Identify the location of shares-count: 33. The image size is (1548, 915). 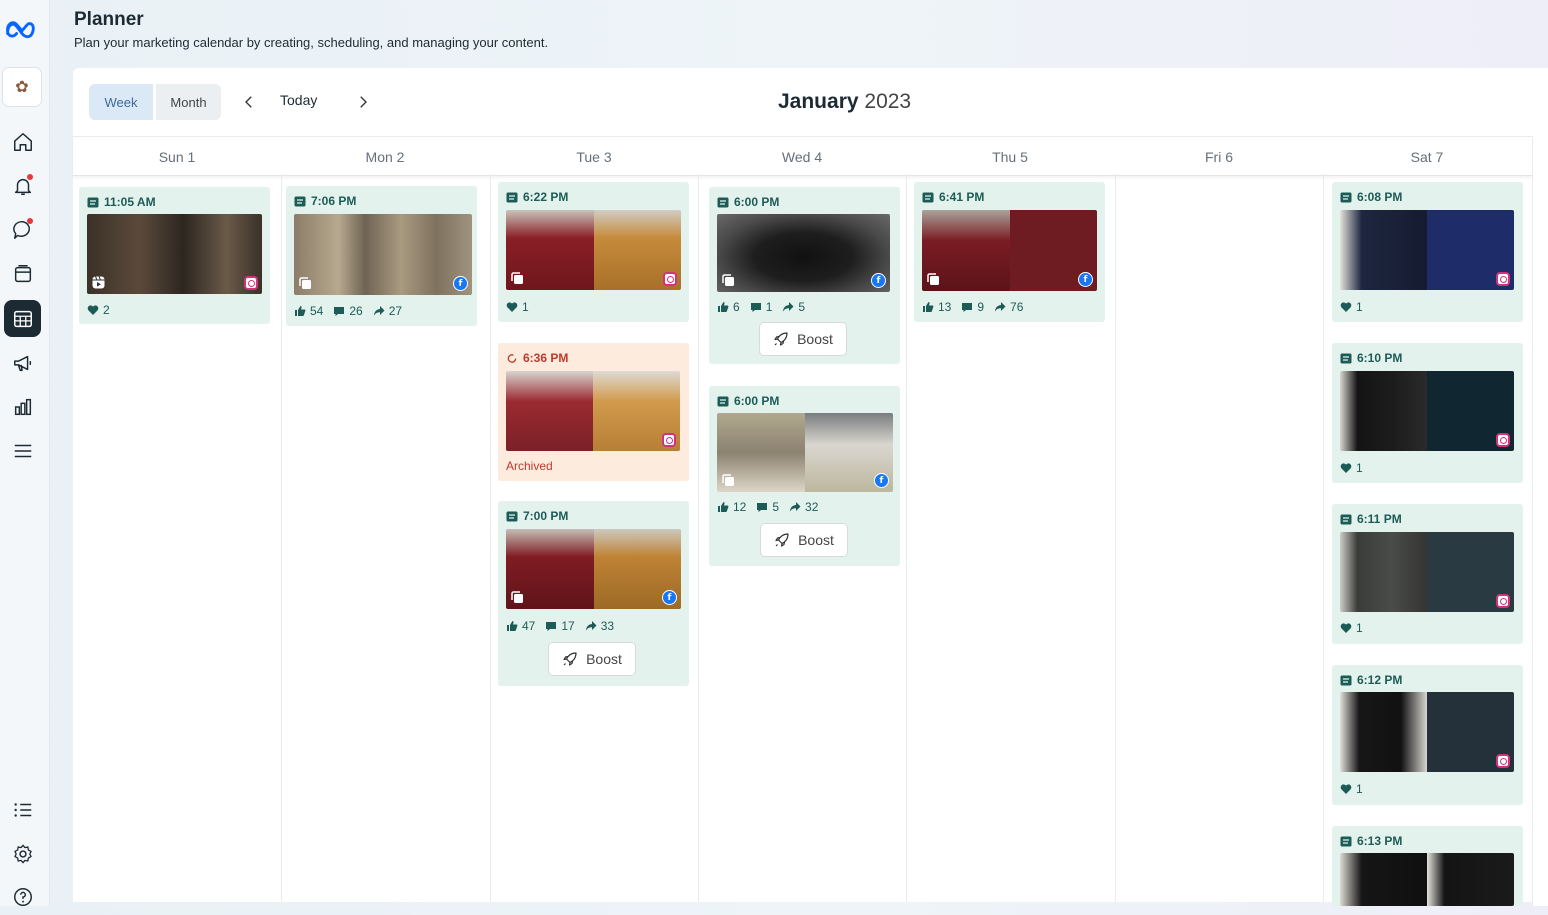
(607, 626).